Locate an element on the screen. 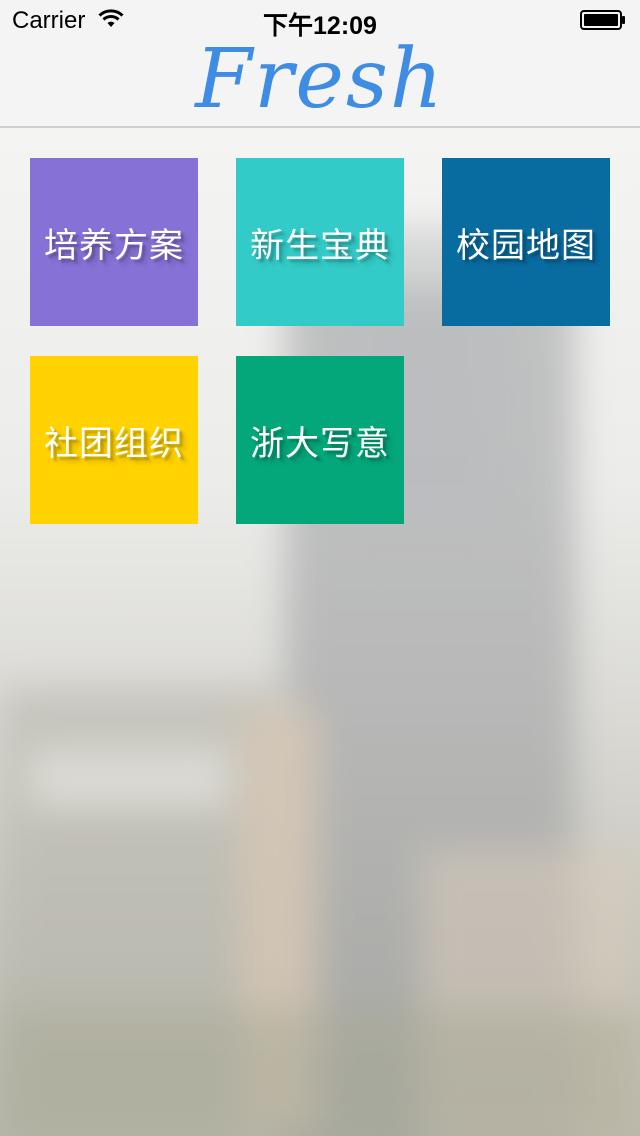 The height and width of the screenshot is (1136, 640). navigation-bar: Carrier 下午12:09 Fresh is located at coordinates (320, 64).